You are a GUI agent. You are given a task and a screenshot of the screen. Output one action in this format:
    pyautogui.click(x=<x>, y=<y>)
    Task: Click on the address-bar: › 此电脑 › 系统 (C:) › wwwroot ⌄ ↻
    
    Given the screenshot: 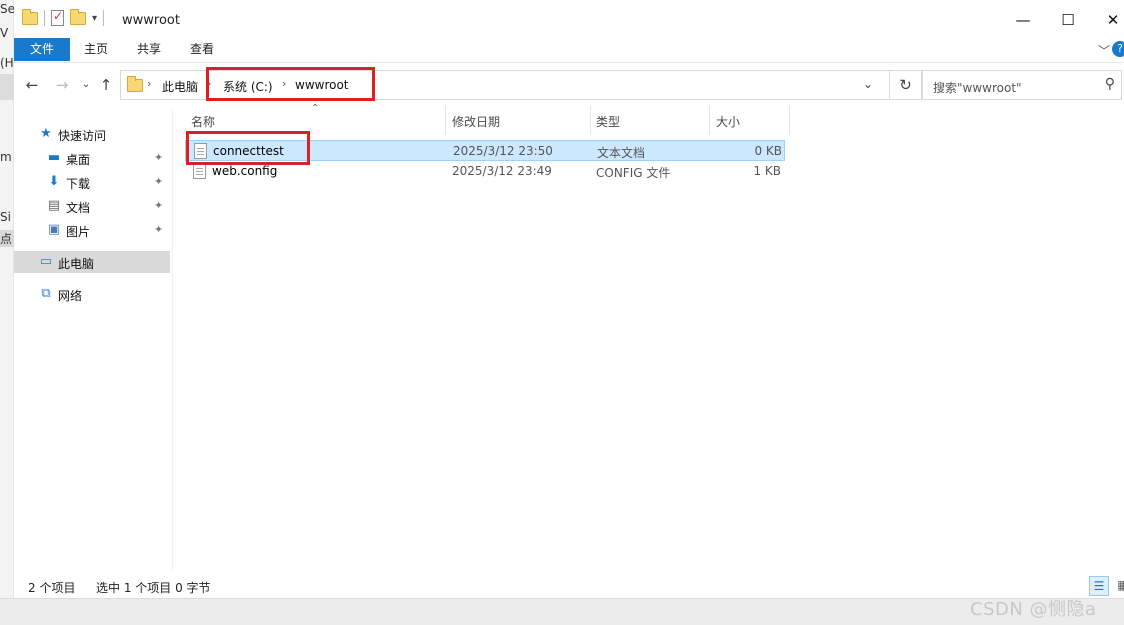 What is the action you would take?
    pyautogui.click(x=521, y=85)
    